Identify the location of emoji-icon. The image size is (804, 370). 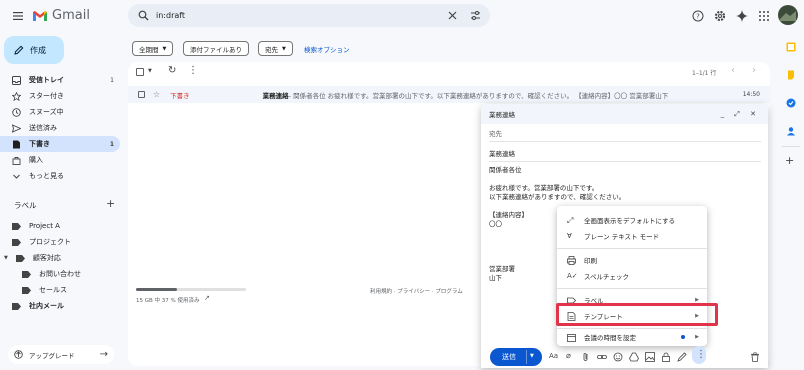
(618, 357).